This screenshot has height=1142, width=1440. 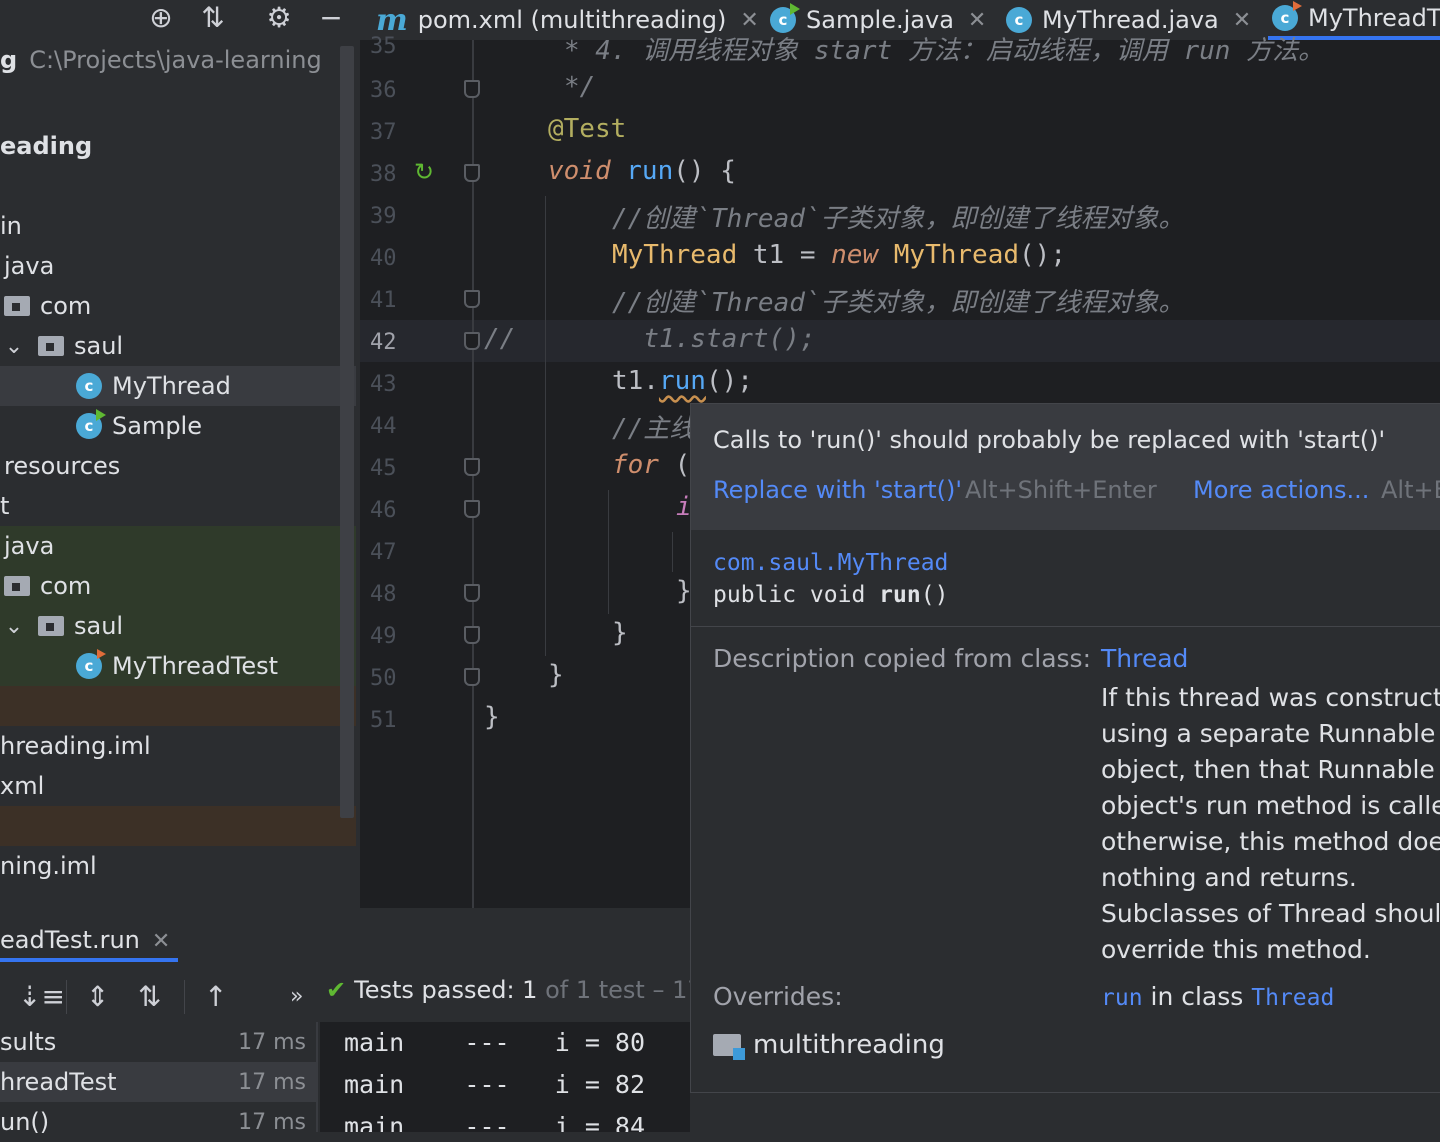 What do you see at coordinates (9, 60) in the screenshot?
I see `project-root-name: g` at bounding box center [9, 60].